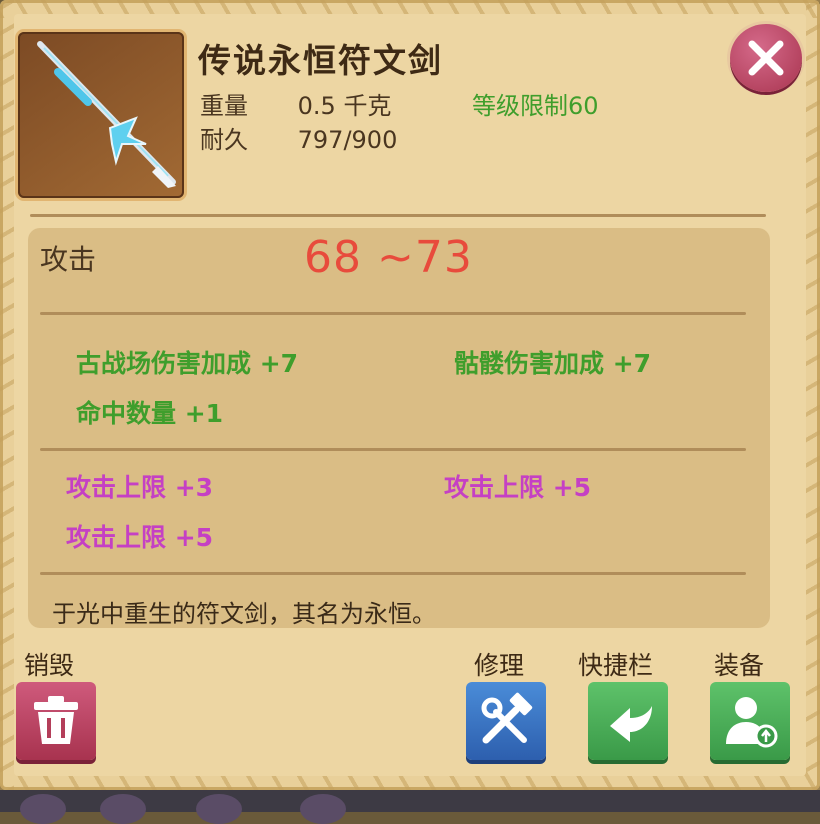 This screenshot has height=824, width=820. Describe the element at coordinates (393, 449) in the screenshot. I see `bonus-divider` at that location.